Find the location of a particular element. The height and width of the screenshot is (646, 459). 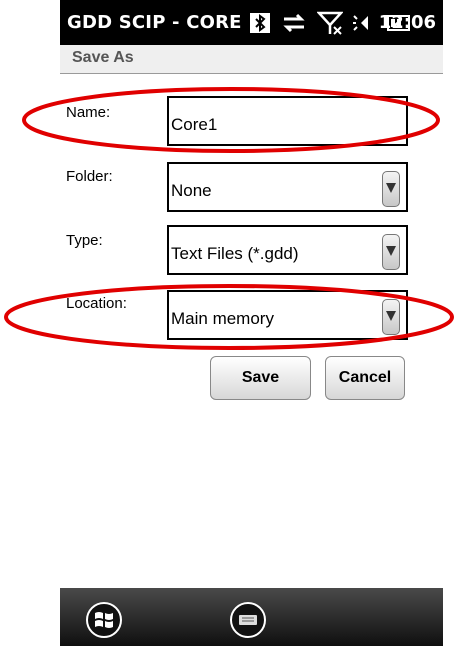

volume-icon is located at coordinates (360, 23).